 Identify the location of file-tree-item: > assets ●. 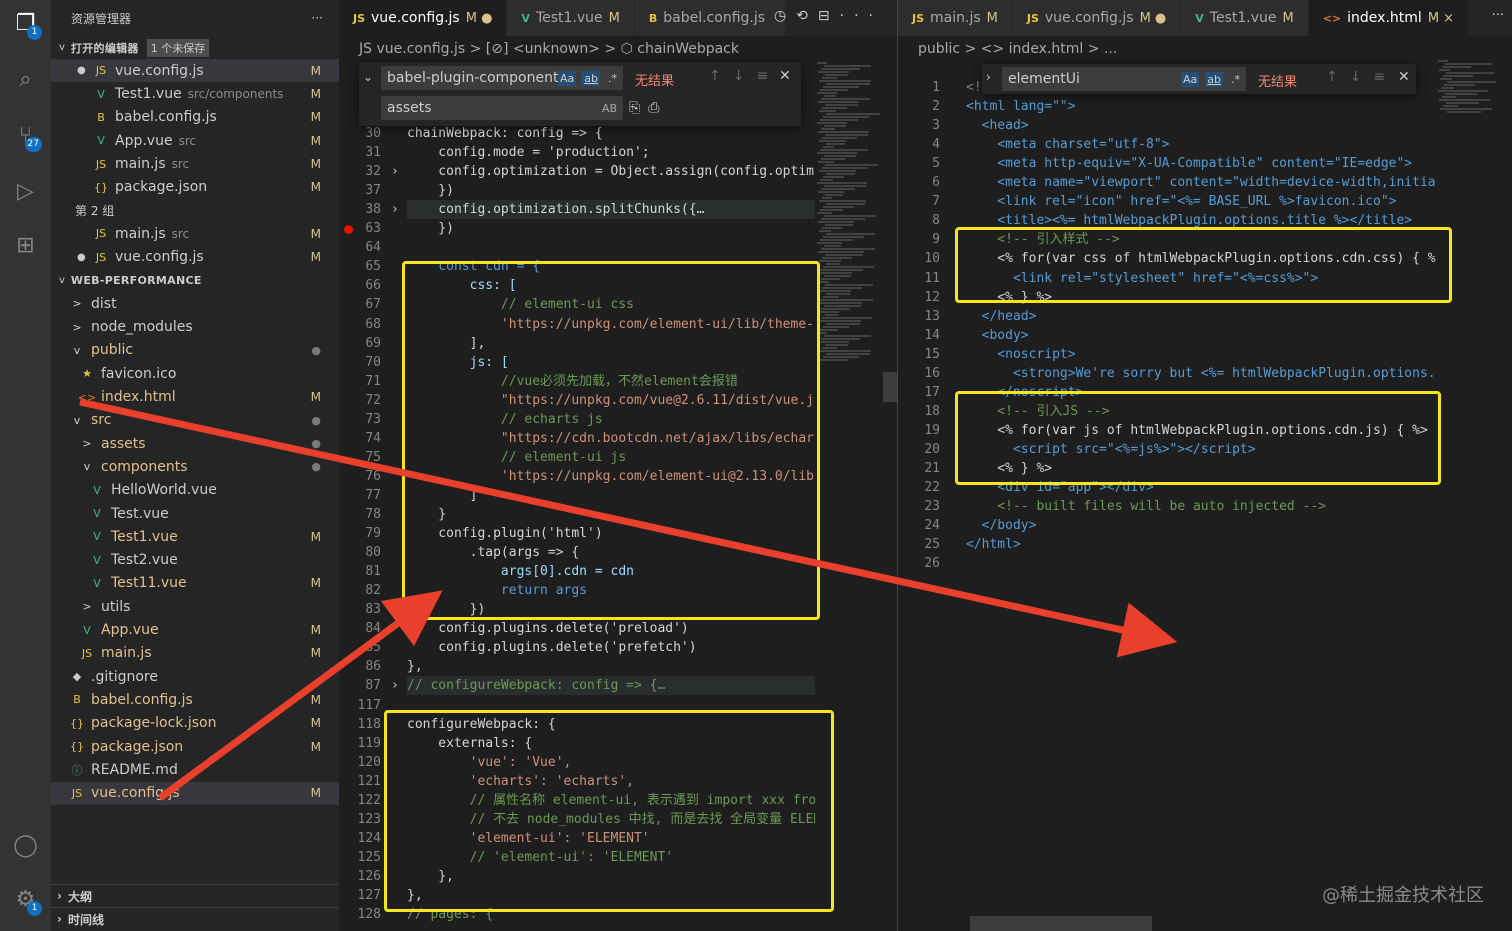
(195, 443).